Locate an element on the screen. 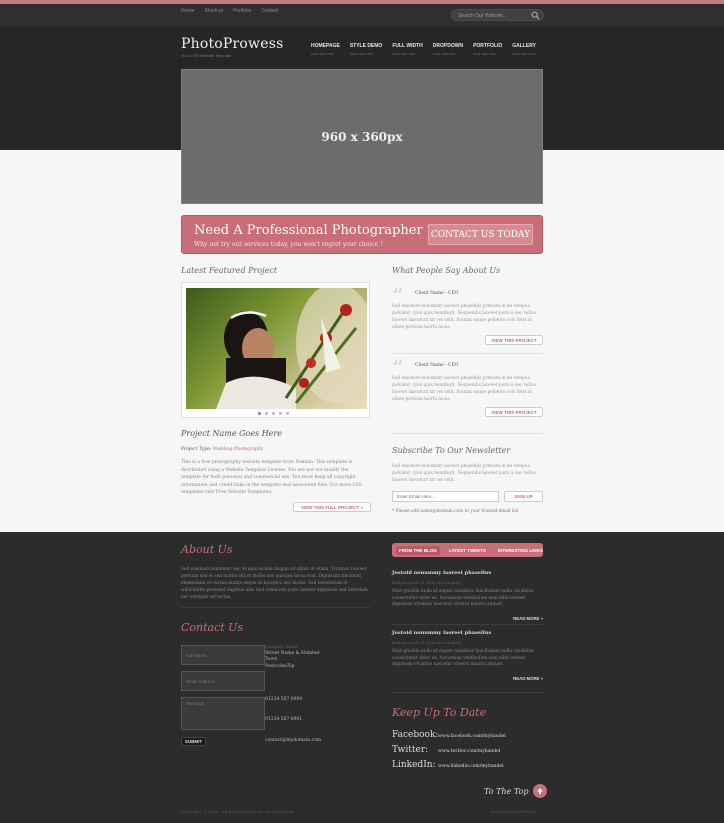 The width and height of the screenshot is (724, 823). email-field is located at coordinates (223, 681).